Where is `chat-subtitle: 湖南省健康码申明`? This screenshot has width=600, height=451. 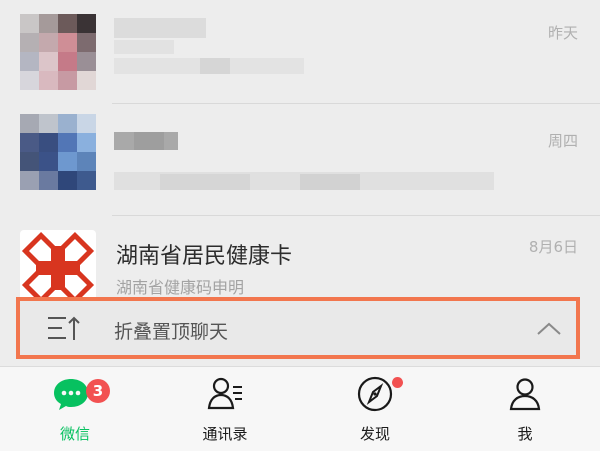 chat-subtitle: 湖南省健康码申明 is located at coordinates (180, 287).